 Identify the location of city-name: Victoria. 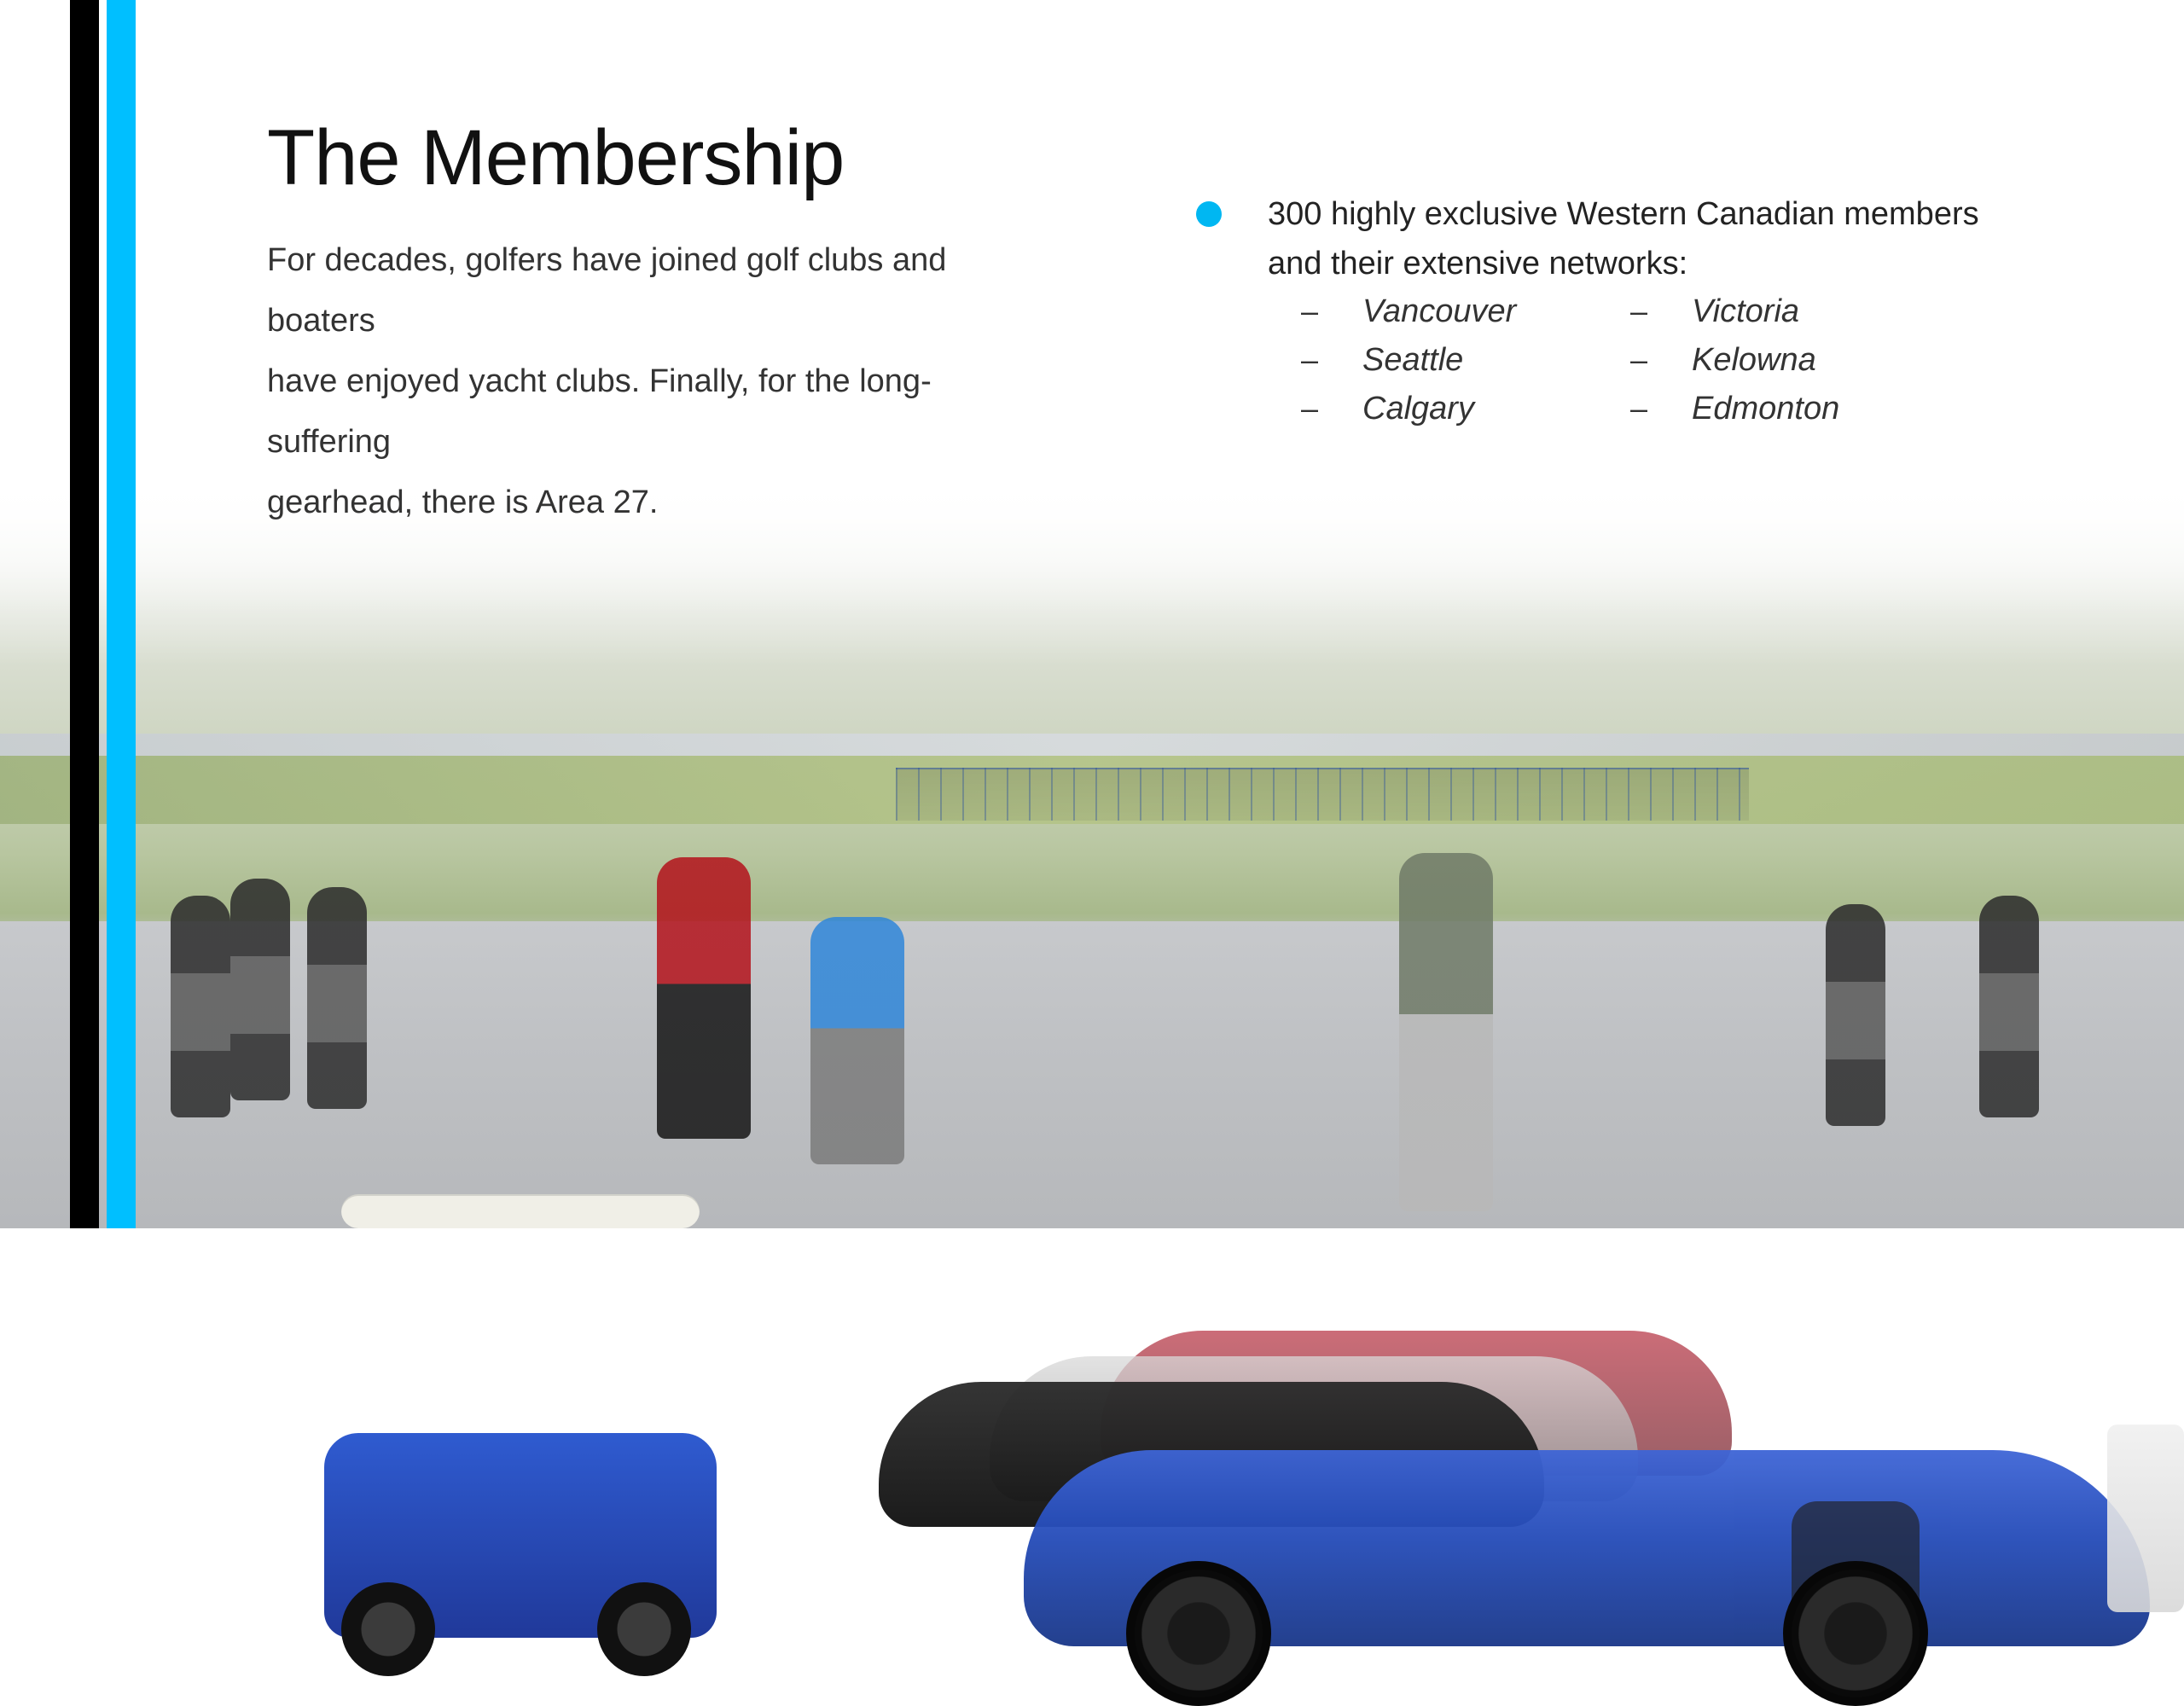
(1746, 311).